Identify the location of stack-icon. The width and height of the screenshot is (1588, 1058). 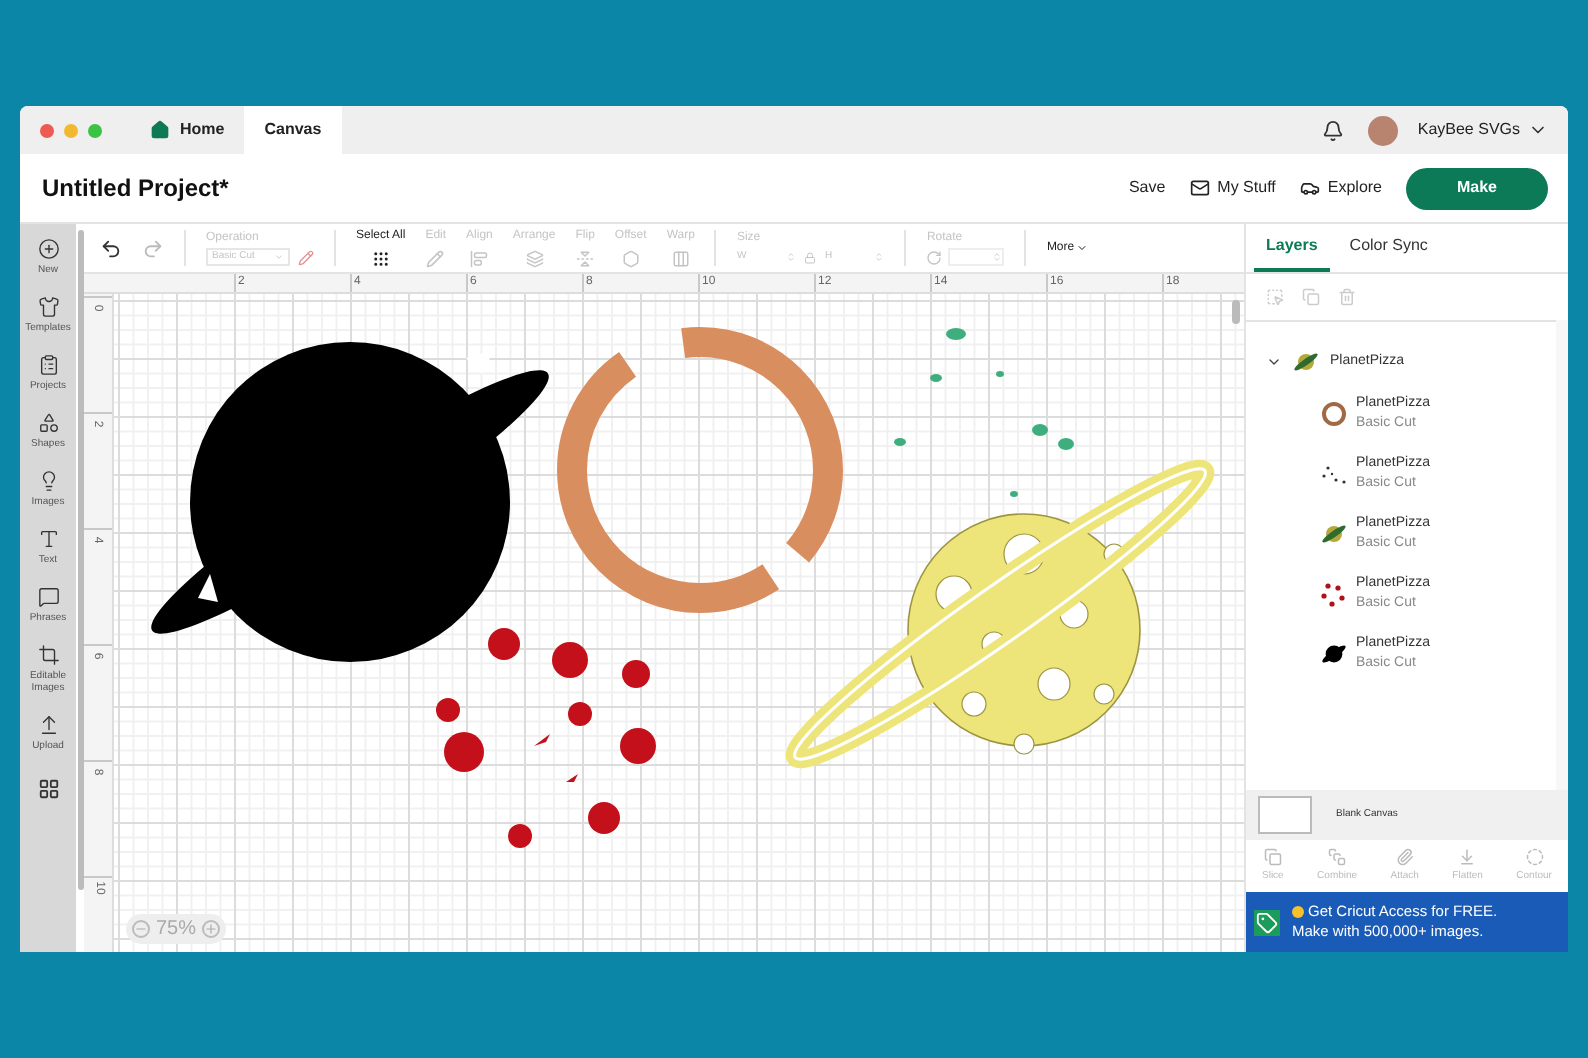
(1337, 856).